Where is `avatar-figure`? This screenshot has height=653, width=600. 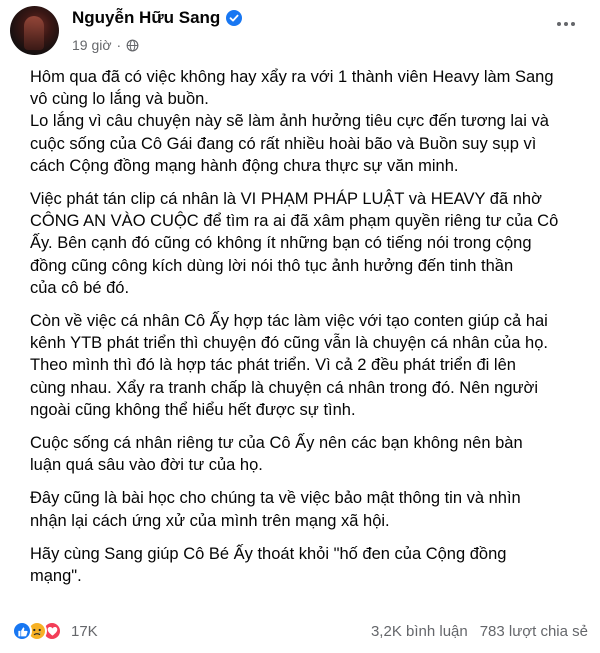 avatar-figure is located at coordinates (34, 33).